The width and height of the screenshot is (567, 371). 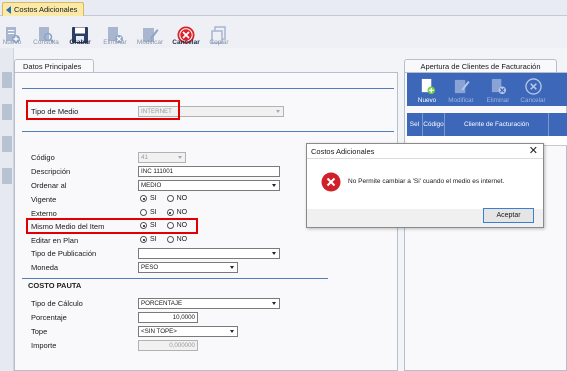 I want to click on apertura-nuevo-button: Nuevo, so click(x=427, y=89).